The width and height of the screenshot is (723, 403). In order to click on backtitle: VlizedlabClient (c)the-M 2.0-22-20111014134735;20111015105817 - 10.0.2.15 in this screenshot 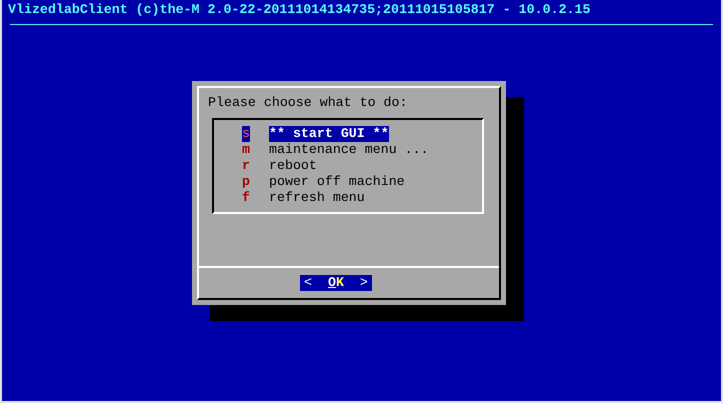, I will do `click(299, 10)`.